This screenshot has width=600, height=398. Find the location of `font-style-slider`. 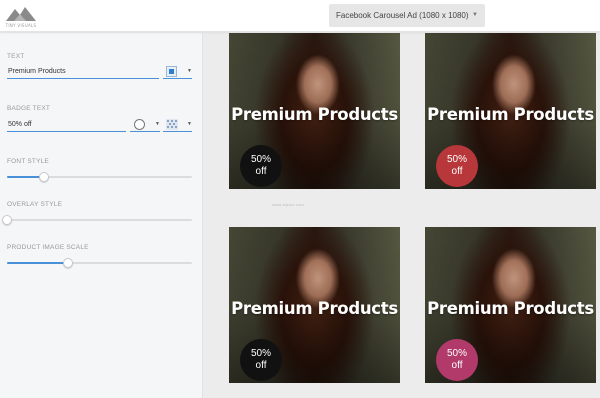

font-style-slider is located at coordinates (99, 177).